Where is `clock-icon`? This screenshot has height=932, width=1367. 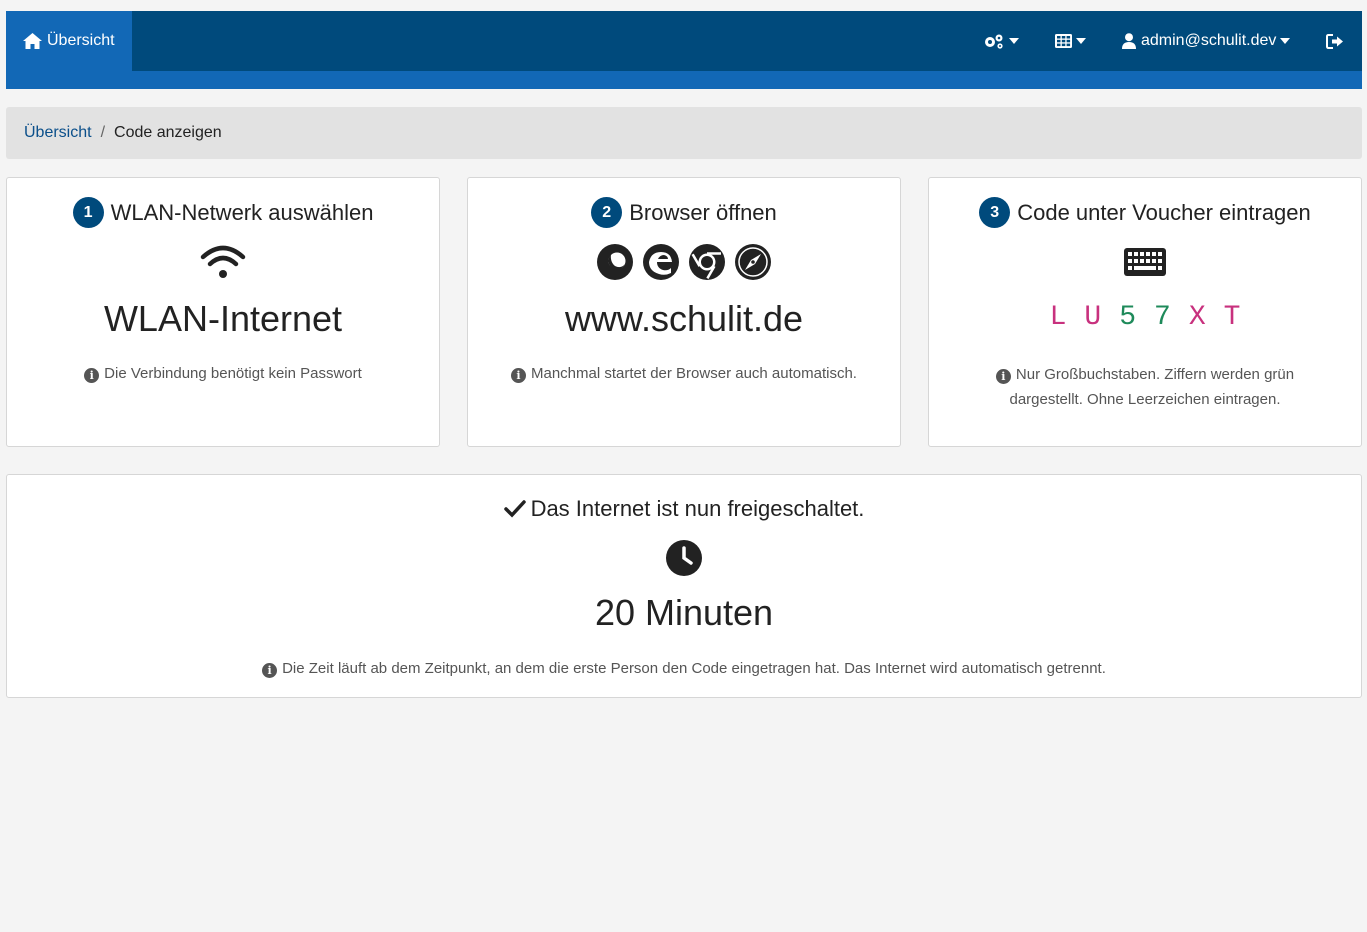
clock-icon is located at coordinates (684, 558).